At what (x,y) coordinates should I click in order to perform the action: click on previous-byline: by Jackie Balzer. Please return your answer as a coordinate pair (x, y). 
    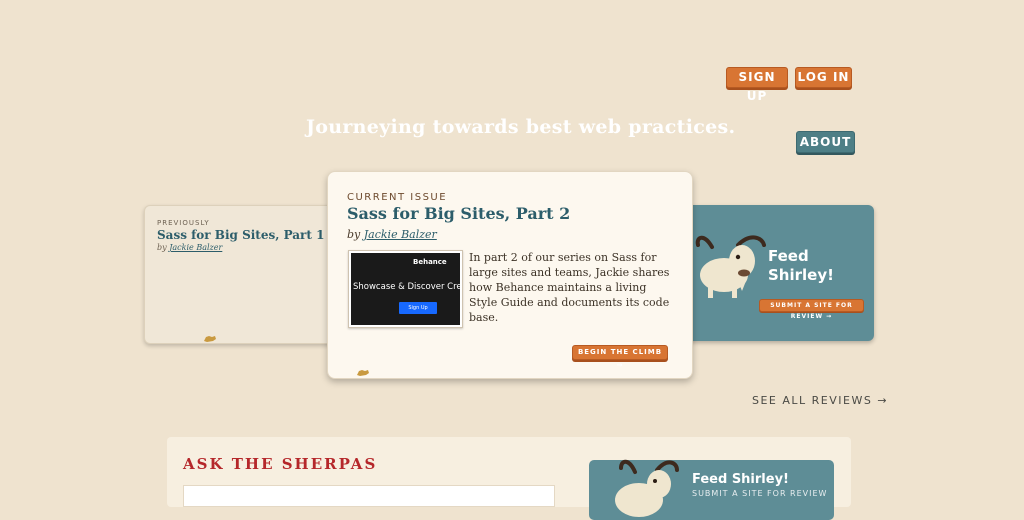
    Looking at the image, I should click on (189, 247).